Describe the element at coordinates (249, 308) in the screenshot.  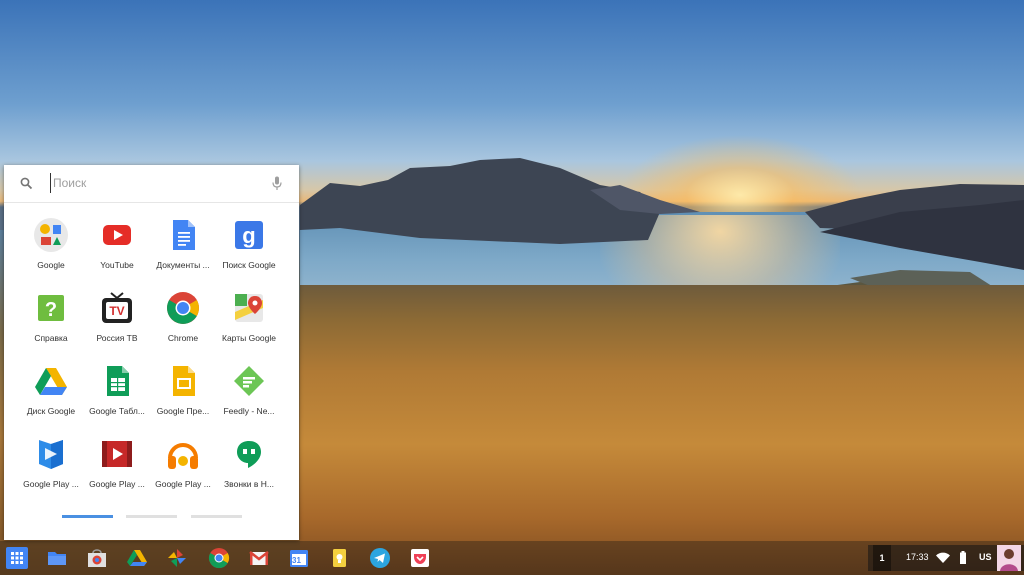
I see `google-maps-icon` at that location.